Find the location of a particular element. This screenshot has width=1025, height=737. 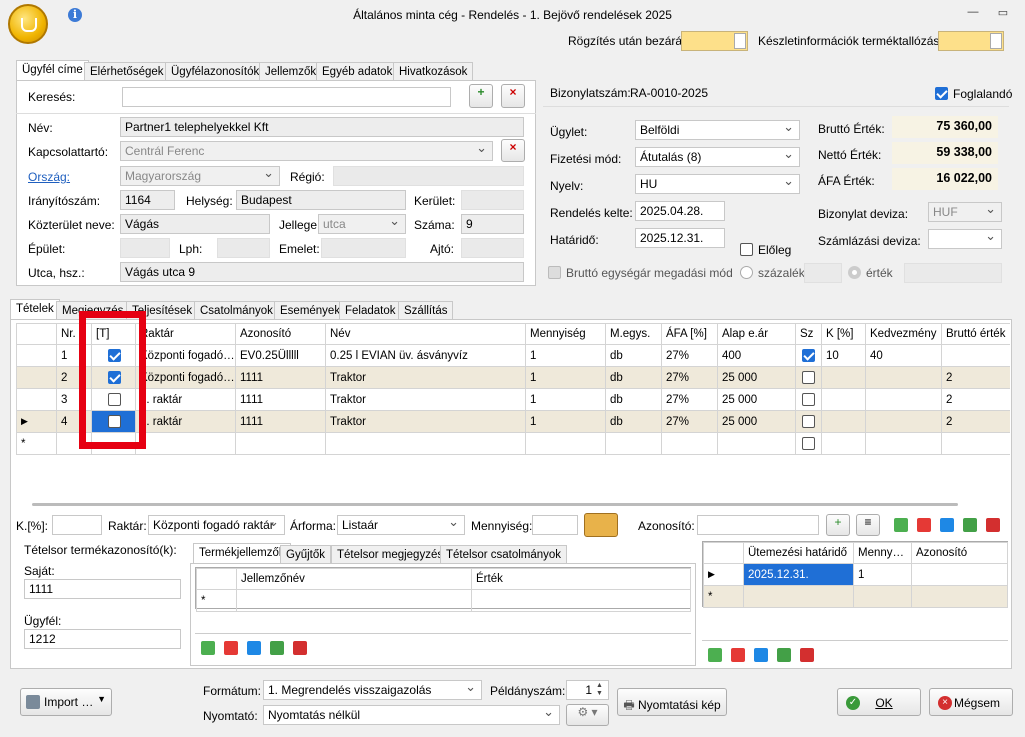

street-field: Vágás is located at coordinates (195, 224).